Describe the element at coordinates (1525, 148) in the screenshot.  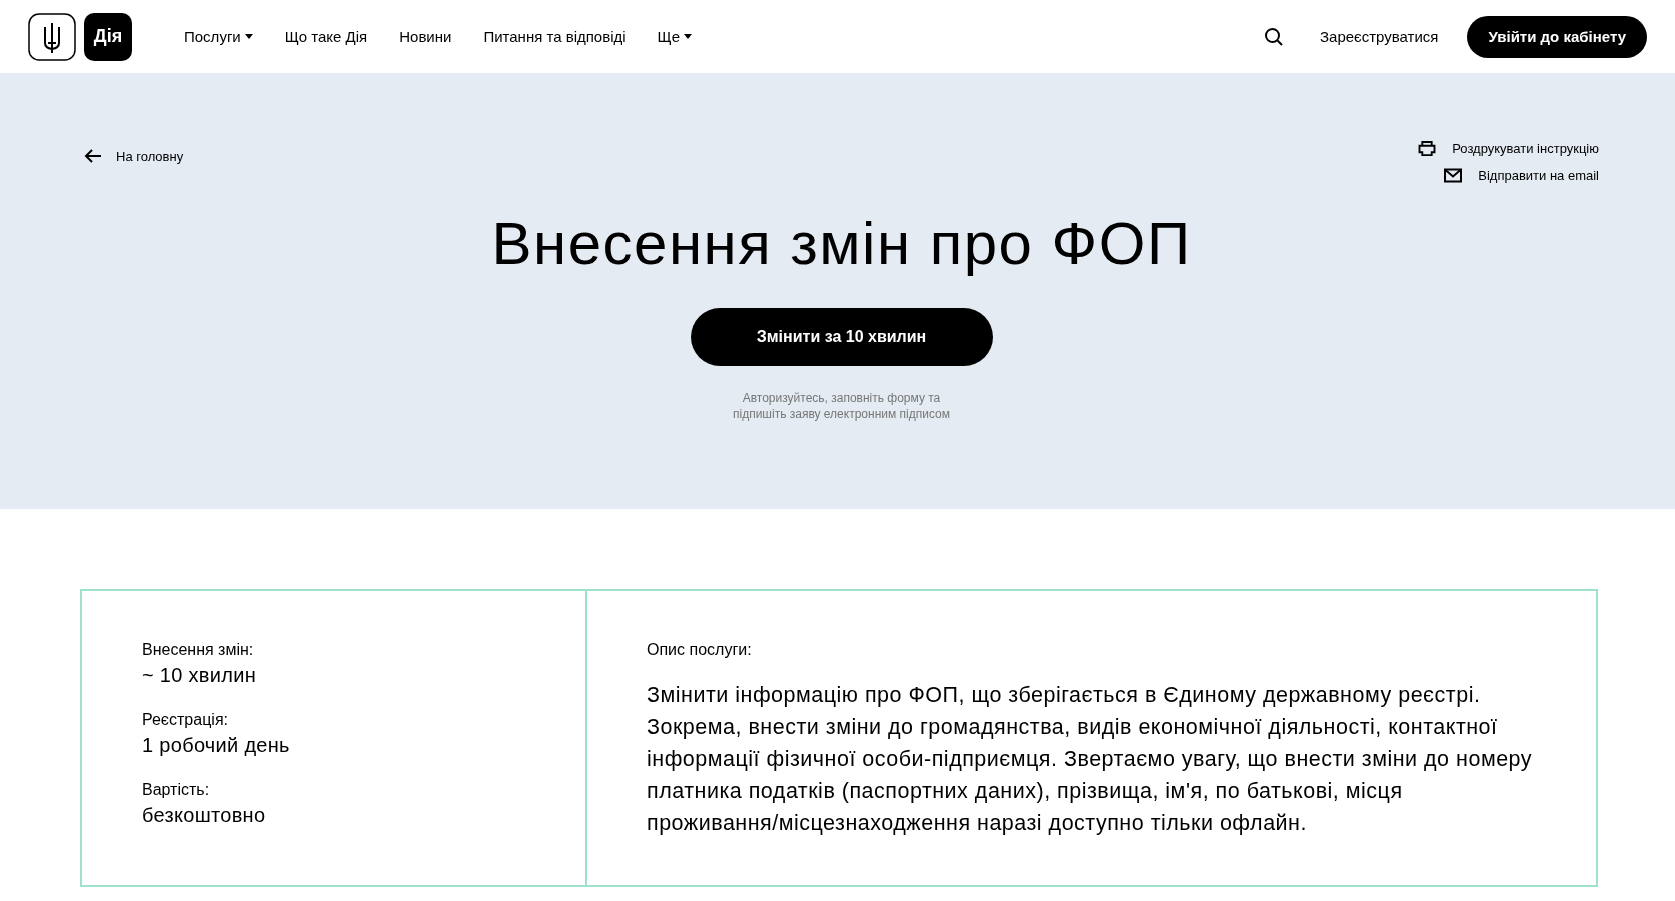
I see `action-text: Роздрукувати інструкцію` at that location.